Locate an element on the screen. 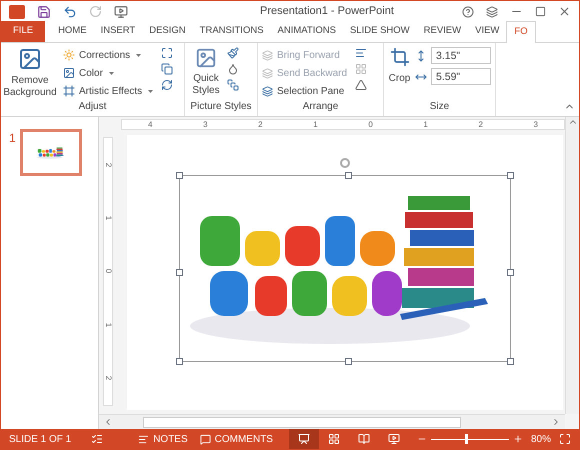 This screenshot has width=580, height=450. notes-button: NOTES is located at coordinates (163, 439).